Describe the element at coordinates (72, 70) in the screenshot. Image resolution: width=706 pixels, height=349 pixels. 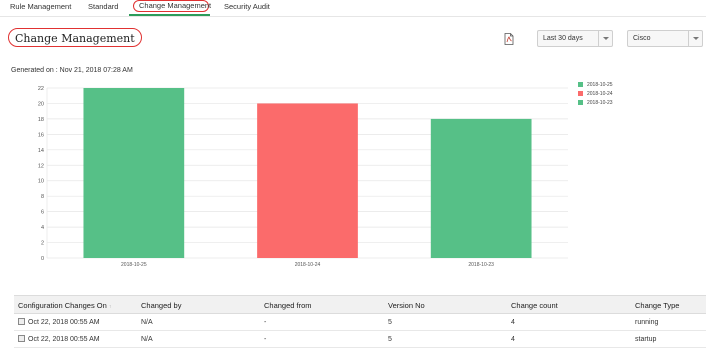
I see `generated-timestamp: Generated on : Nov 21, 2018 07:28 AM` at that location.